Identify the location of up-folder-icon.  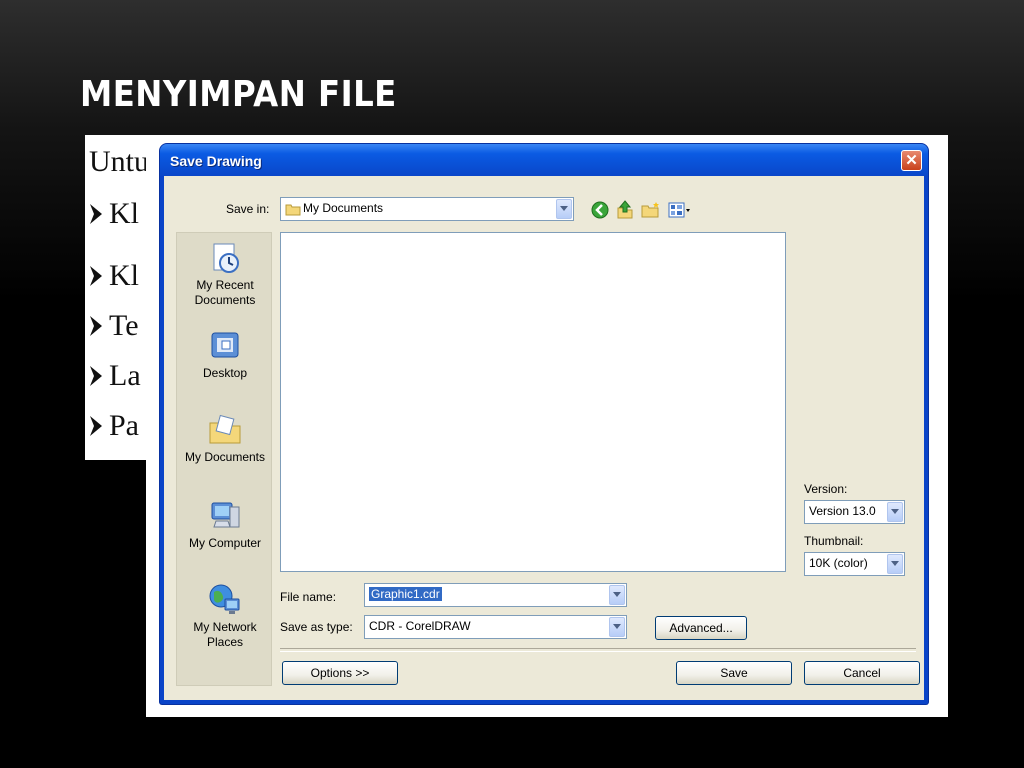
(625, 210).